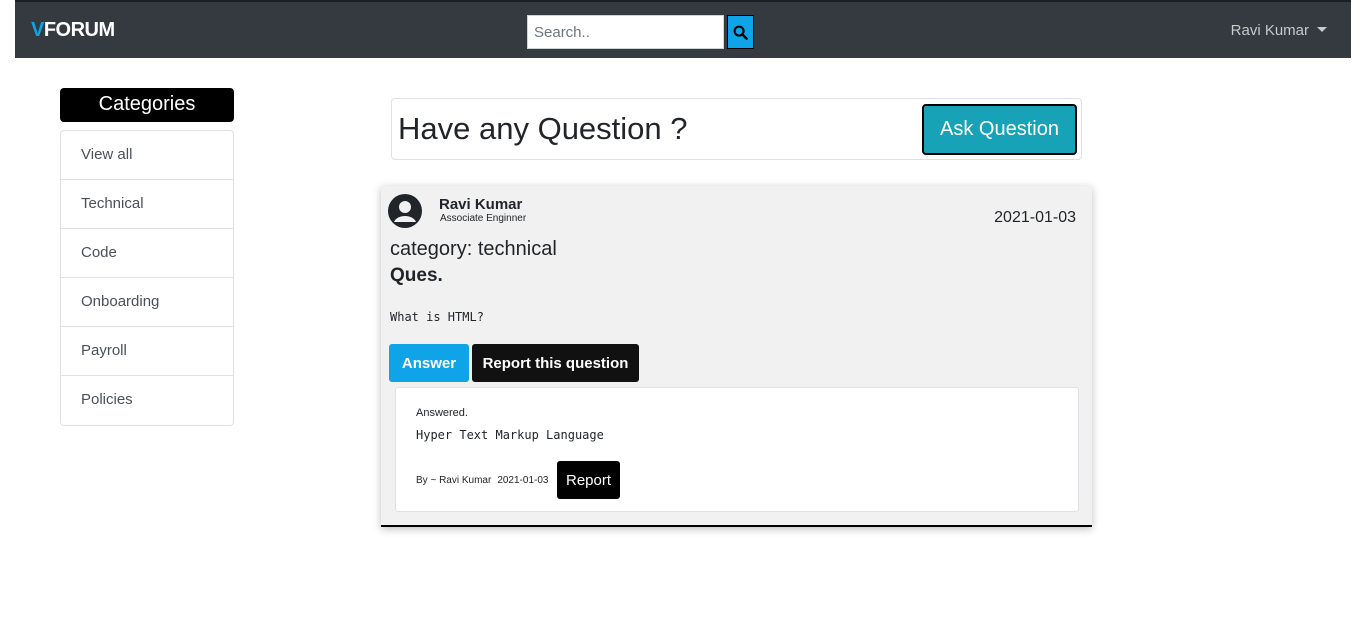 The width and height of the screenshot is (1366, 623). What do you see at coordinates (437, 317) in the screenshot?
I see `question-text: What is HTML?` at bounding box center [437, 317].